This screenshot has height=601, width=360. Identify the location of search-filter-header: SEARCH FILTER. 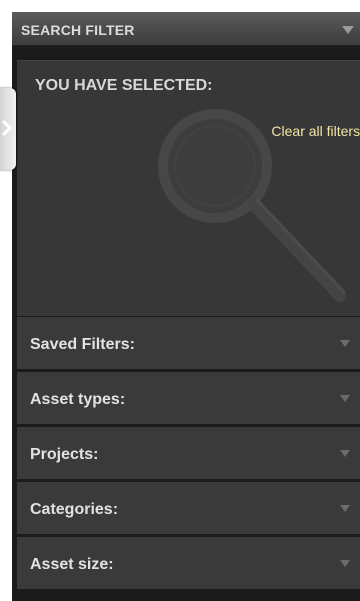
(186, 29).